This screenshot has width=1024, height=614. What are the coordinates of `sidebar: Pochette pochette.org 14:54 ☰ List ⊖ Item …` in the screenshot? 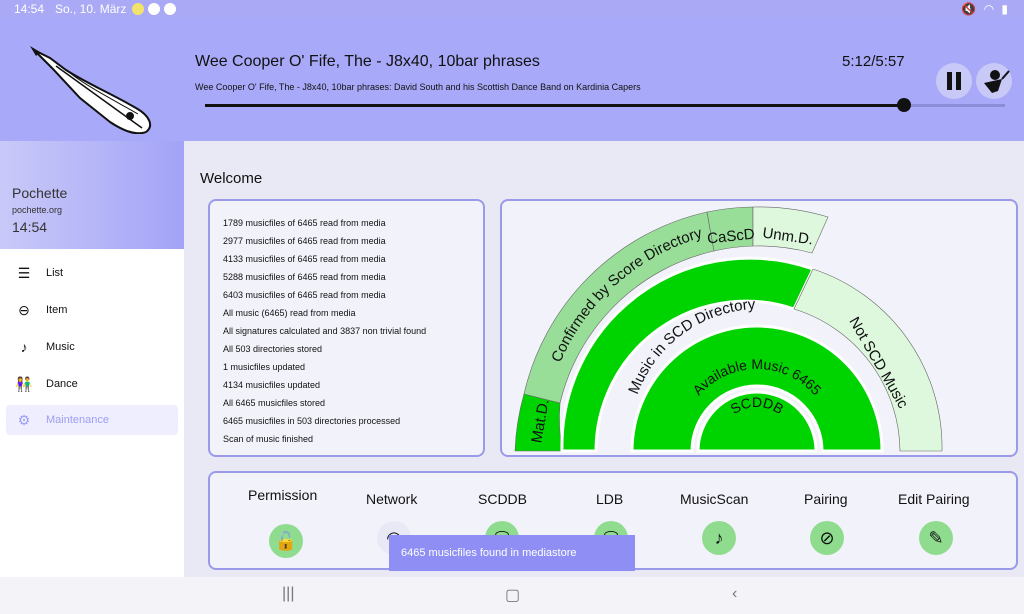 It's located at (92, 359).